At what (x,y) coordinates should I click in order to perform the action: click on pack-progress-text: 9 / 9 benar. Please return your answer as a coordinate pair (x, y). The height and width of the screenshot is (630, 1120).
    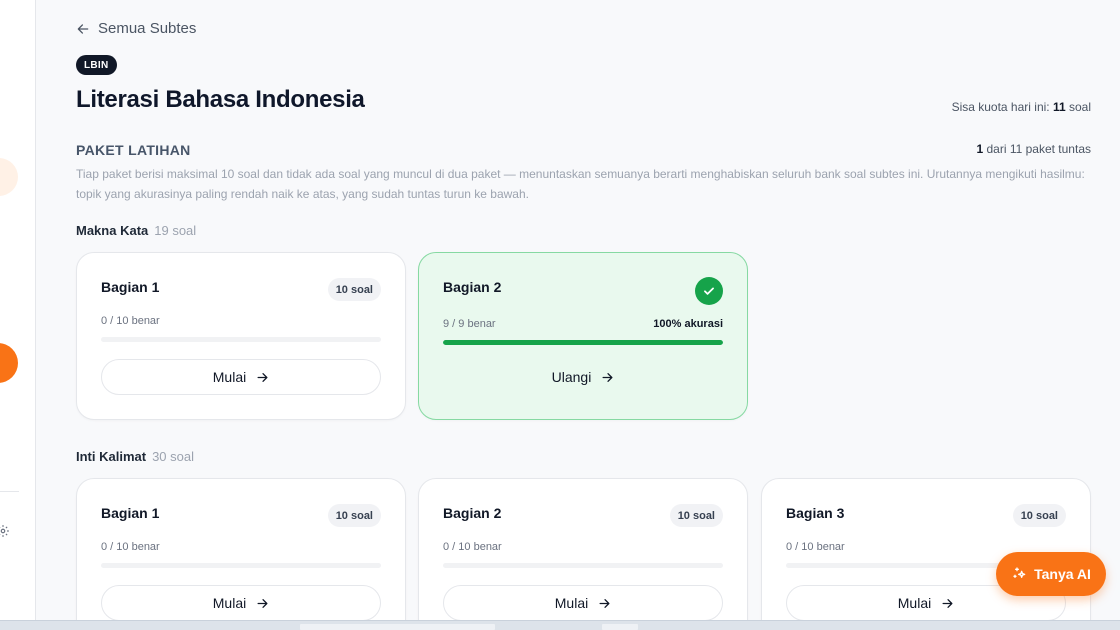
    Looking at the image, I should click on (469, 324).